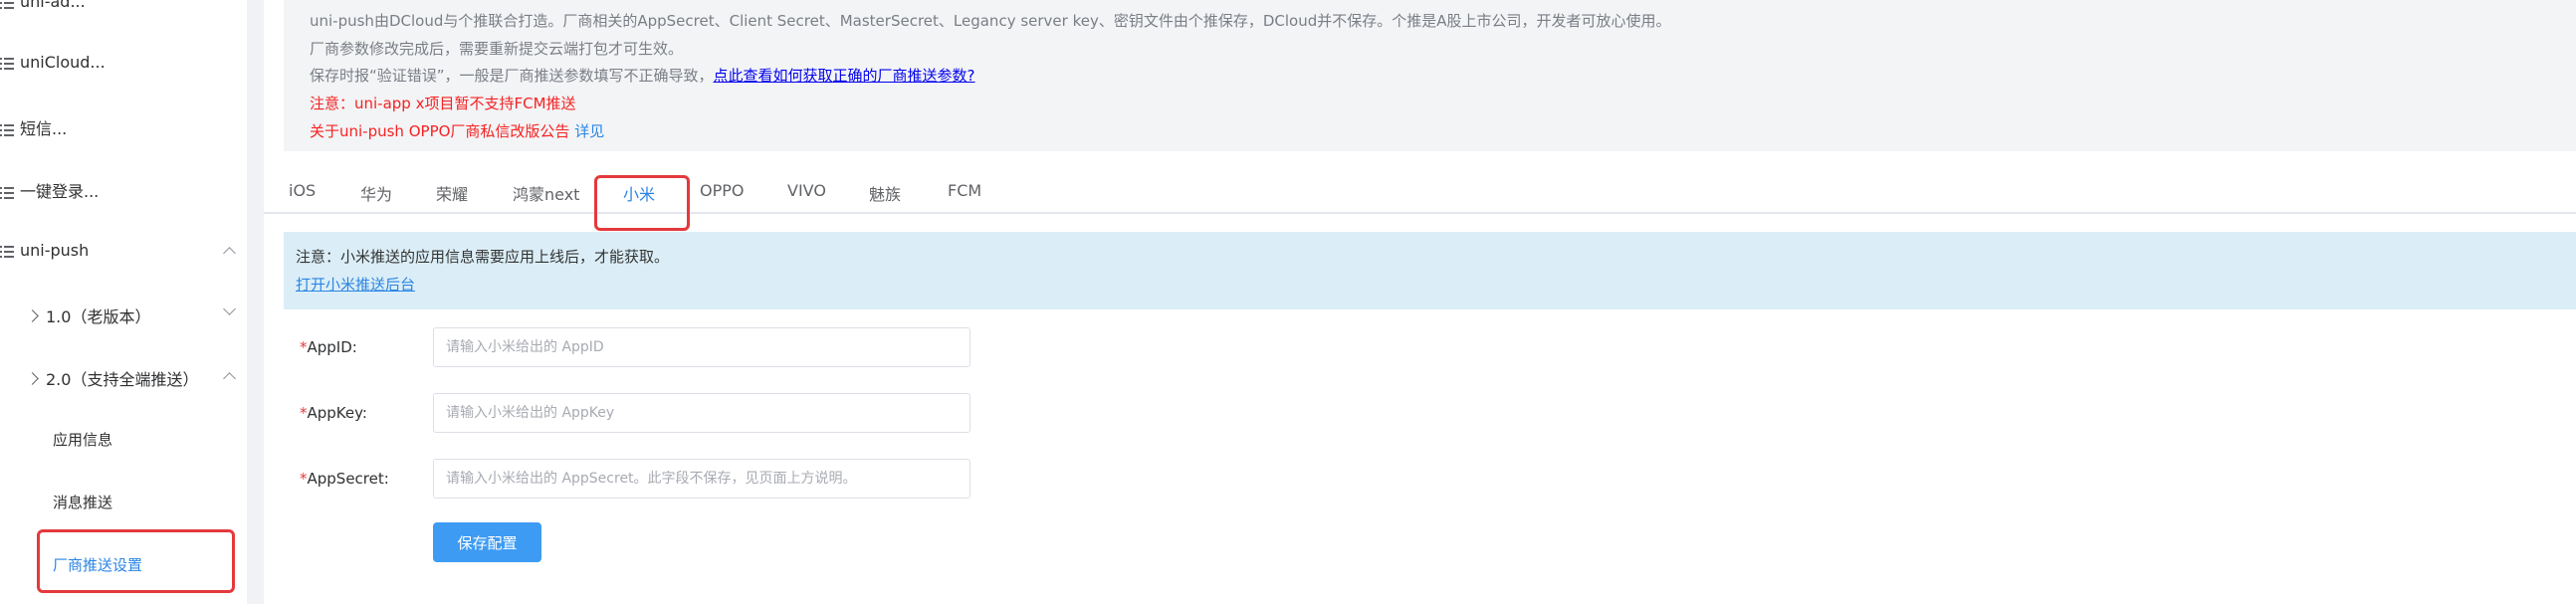 The image size is (2576, 604). What do you see at coordinates (885, 193) in the screenshot?
I see `tab-meizu: 魅族` at bounding box center [885, 193].